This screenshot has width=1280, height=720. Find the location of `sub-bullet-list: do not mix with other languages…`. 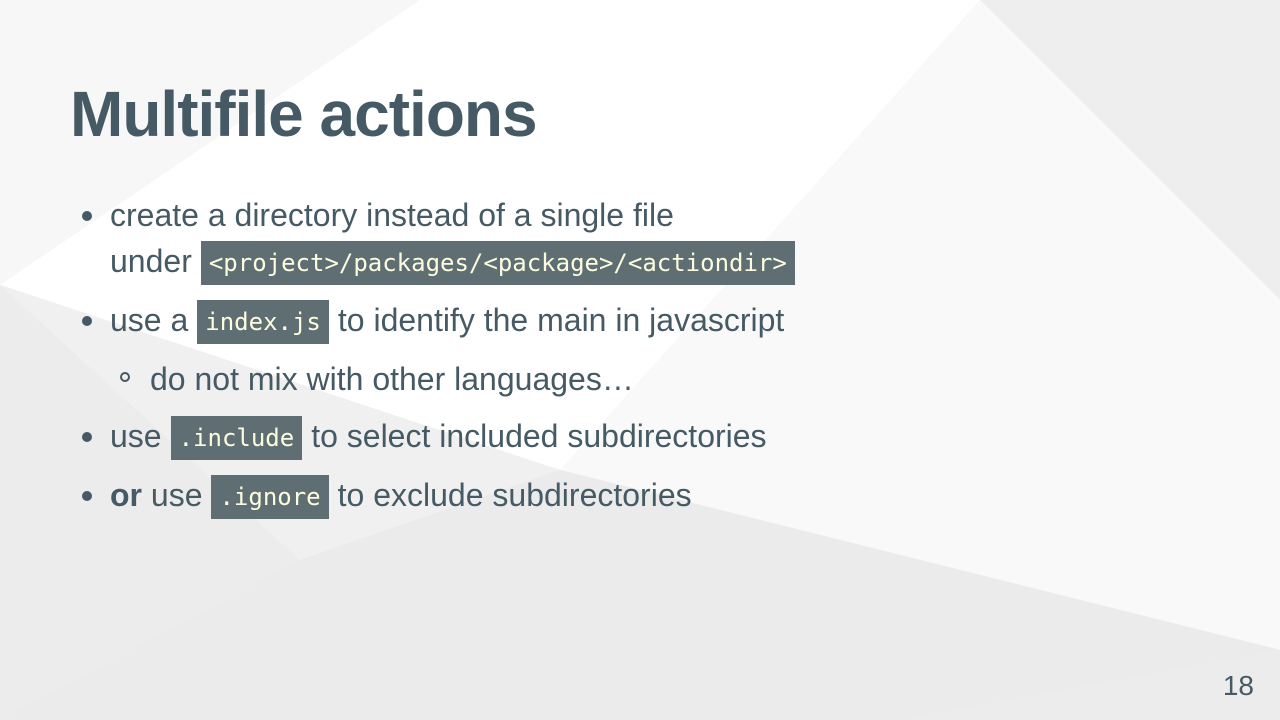

sub-bullet-list: do not mix with other languages… is located at coordinates (462, 379).